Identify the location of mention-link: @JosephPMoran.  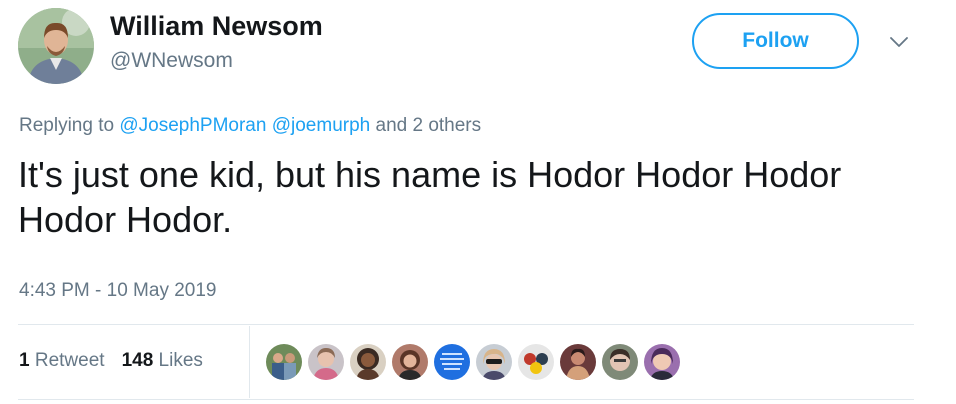
(192, 125).